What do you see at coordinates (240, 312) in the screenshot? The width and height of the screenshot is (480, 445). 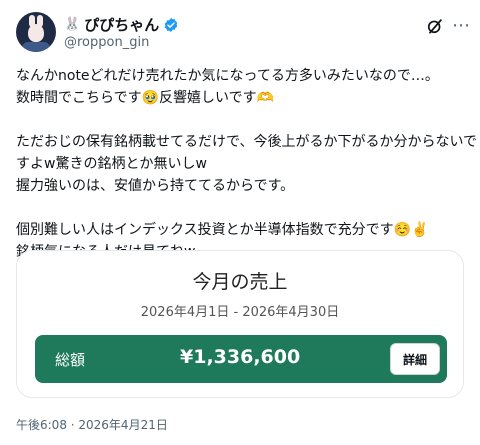 I see `sales-date-range: 2026年4月1日 - 2026年4月30日` at bounding box center [240, 312].